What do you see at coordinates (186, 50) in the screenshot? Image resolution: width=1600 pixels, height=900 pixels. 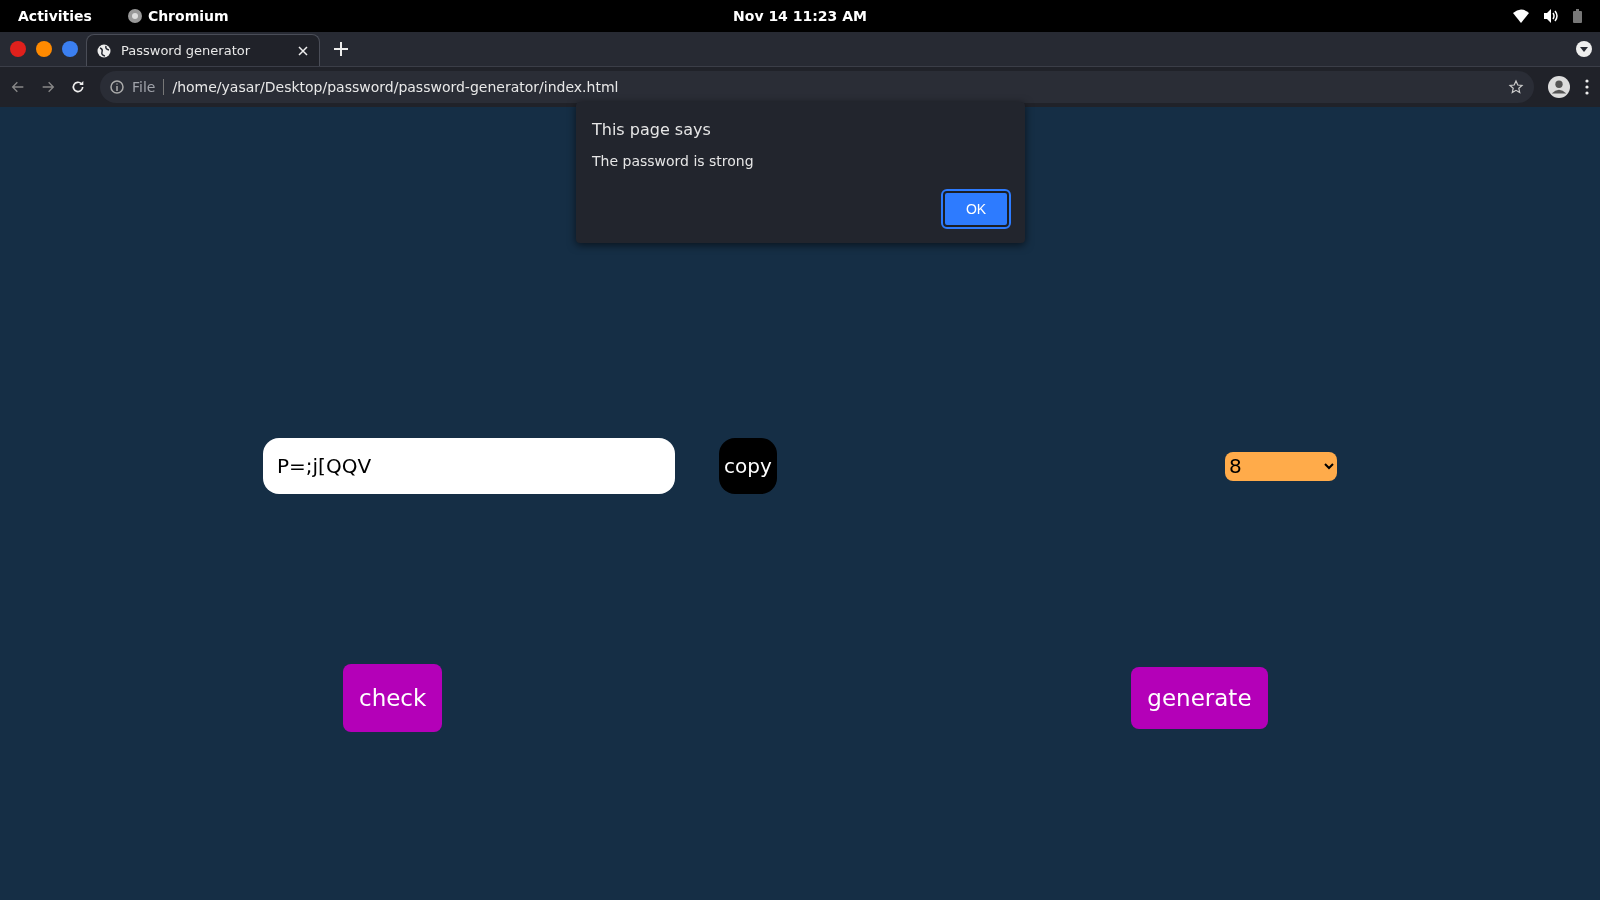 I see `tab-title: Password generator` at bounding box center [186, 50].